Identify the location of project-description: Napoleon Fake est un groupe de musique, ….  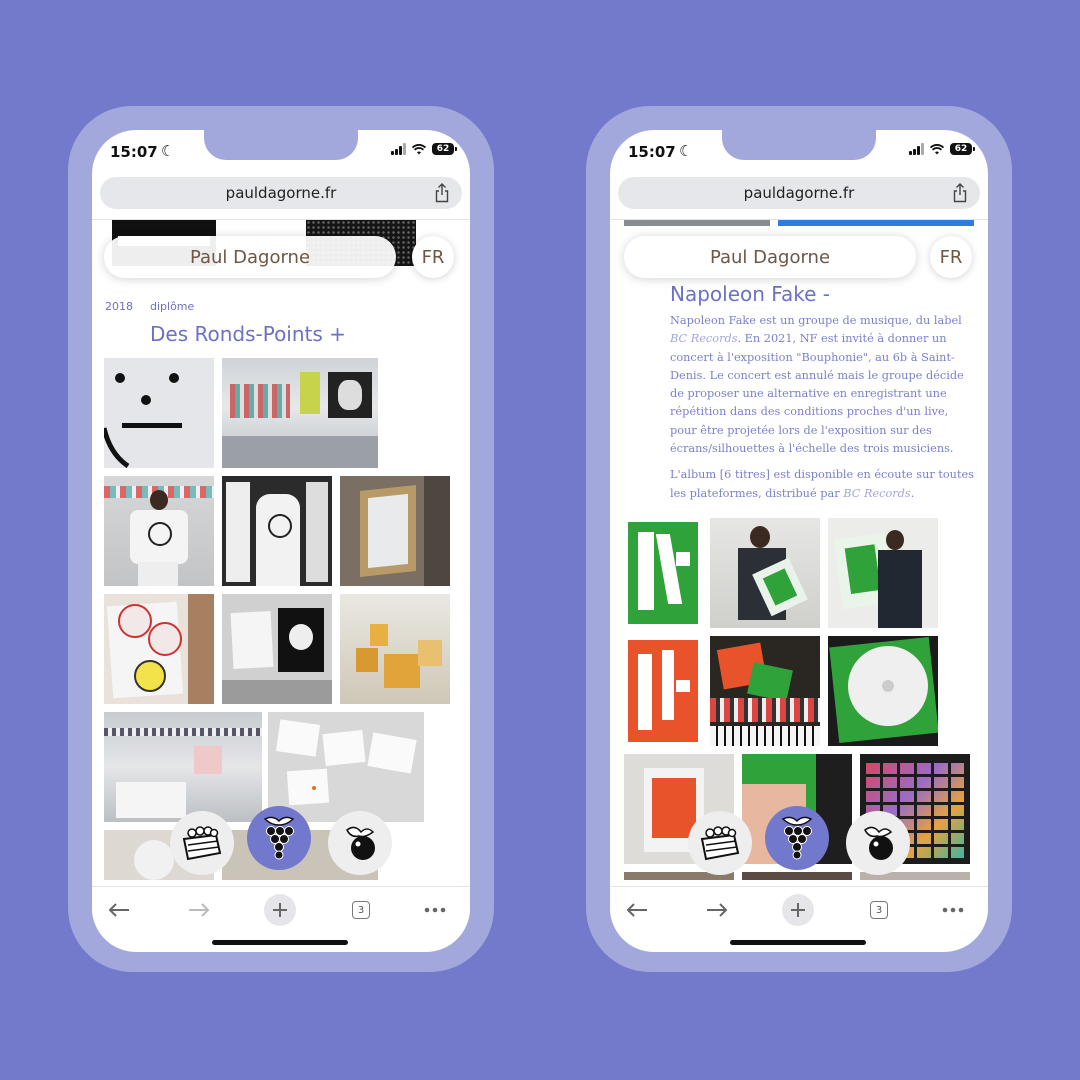
(823, 411).